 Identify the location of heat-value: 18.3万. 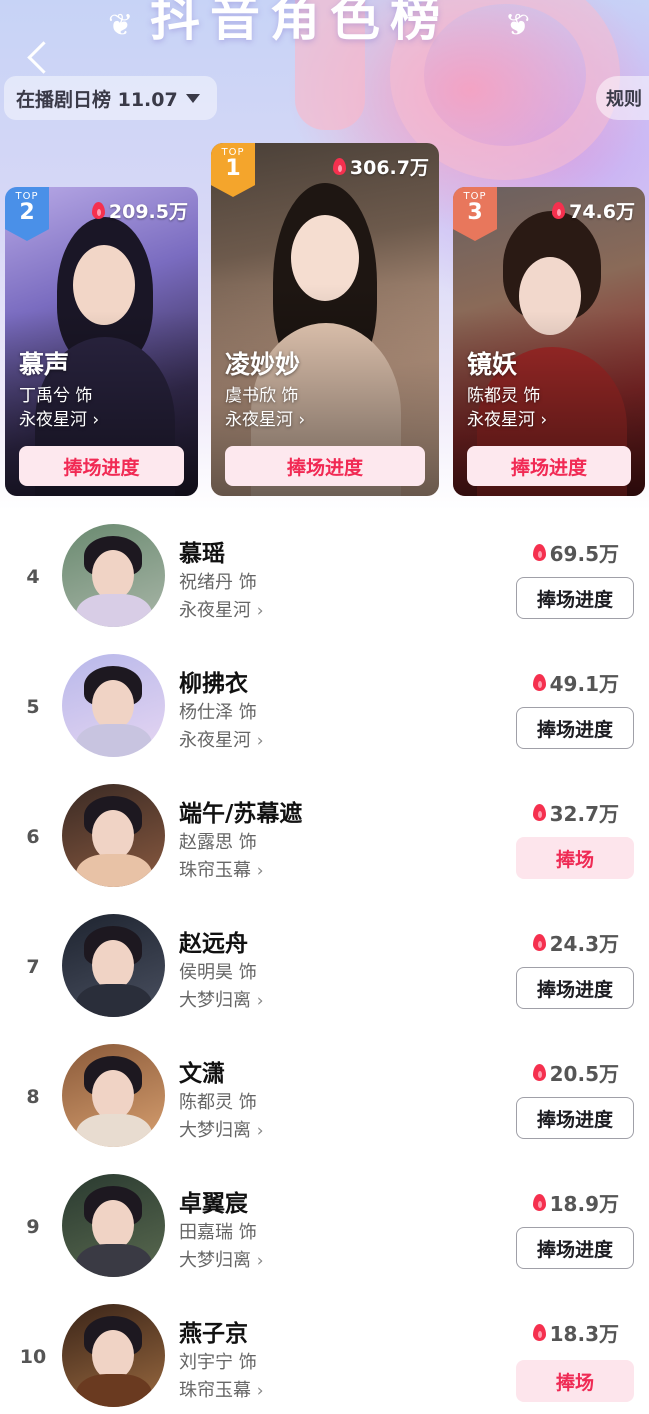
(575, 1332).